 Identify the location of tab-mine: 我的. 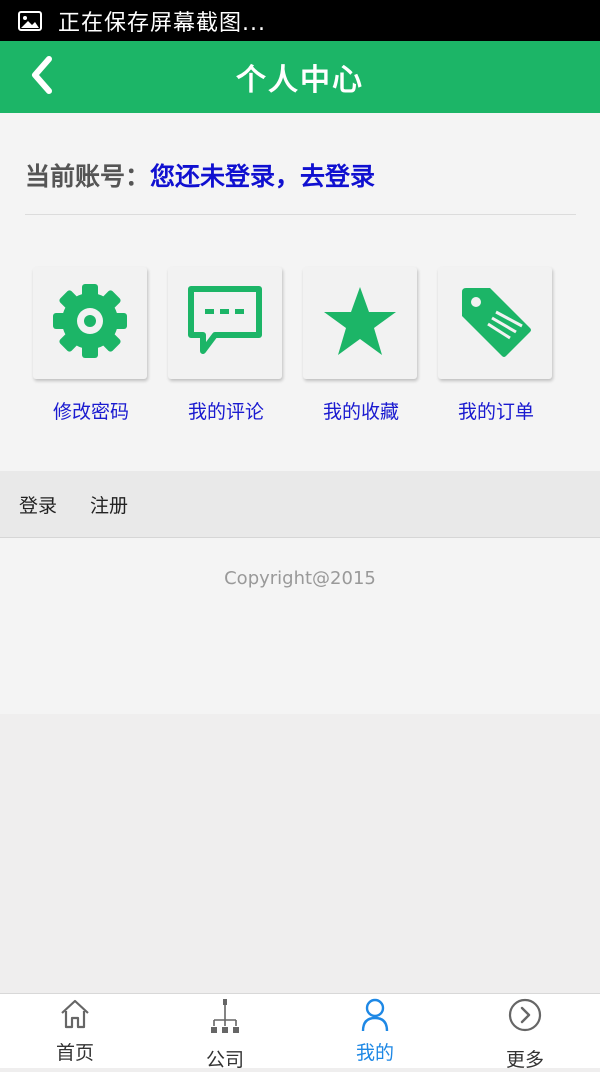
(375, 1031).